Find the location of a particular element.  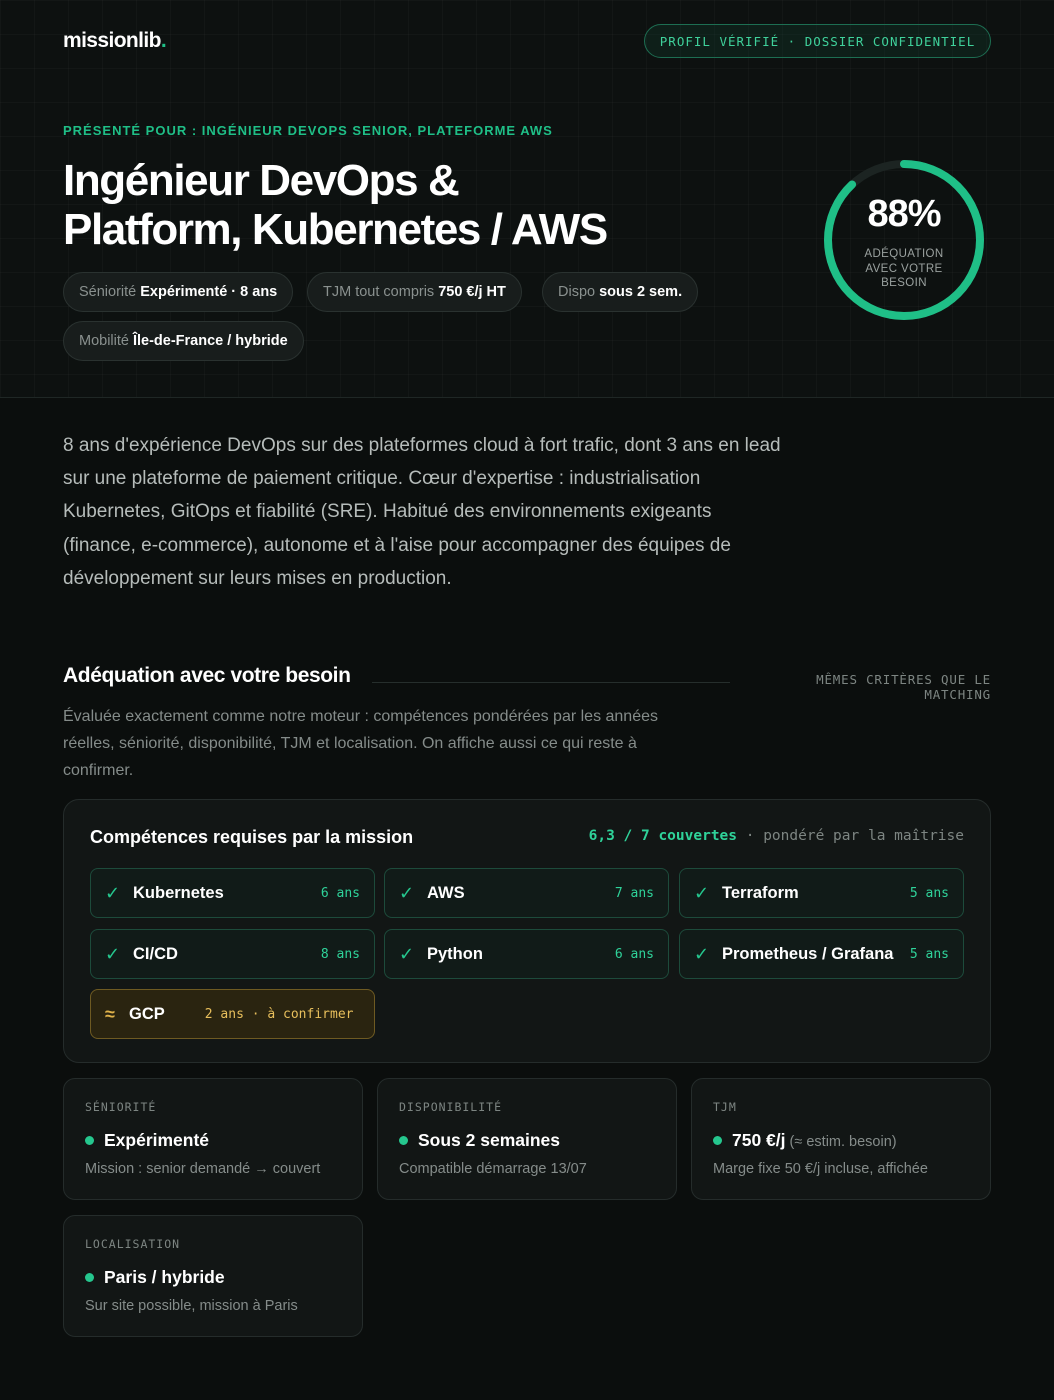

match-gauge-arc is located at coordinates (904, 240).